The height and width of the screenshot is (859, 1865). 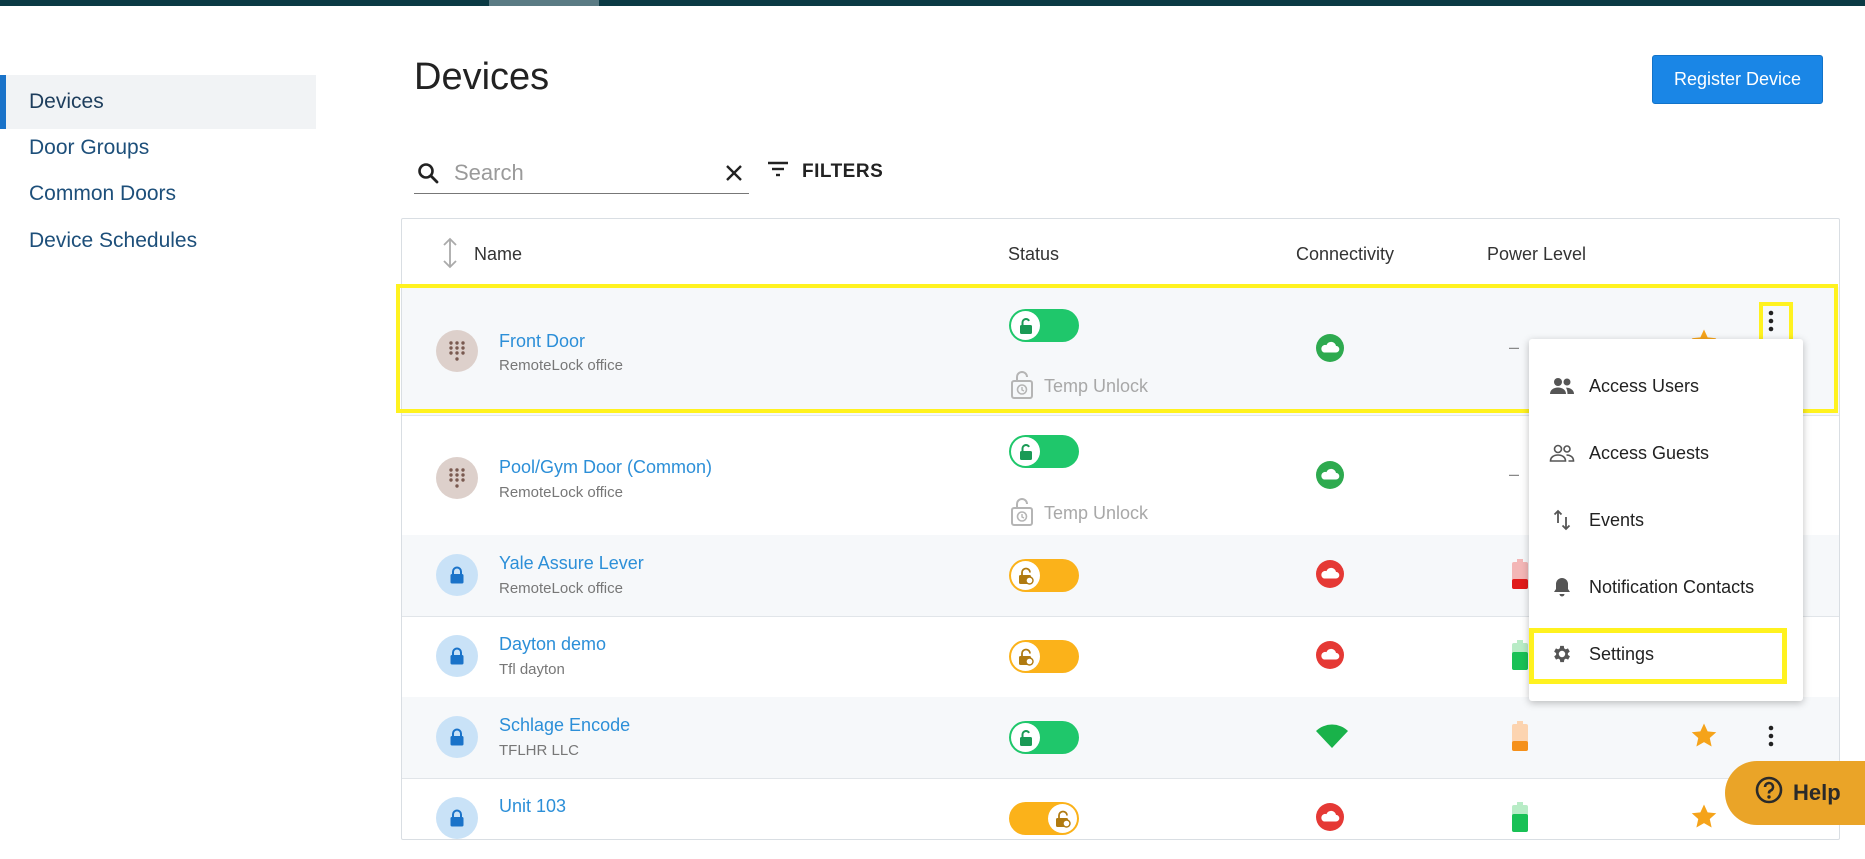 I want to click on column-header-power-level: Power Level, so click(x=1537, y=254).